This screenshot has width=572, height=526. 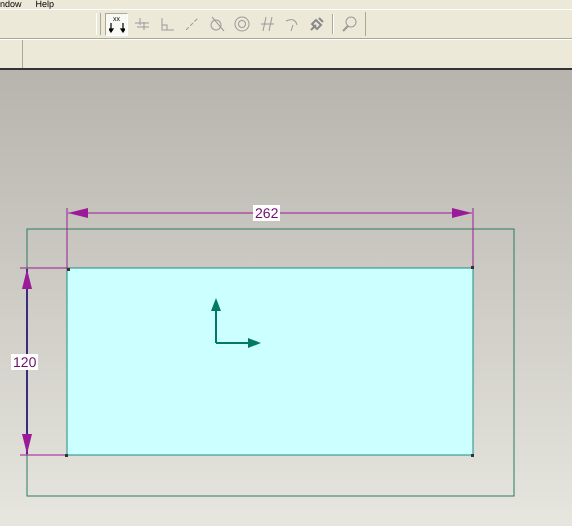 What do you see at coordinates (116, 27) in the screenshot?
I see `dimension-arrows-icon` at bounding box center [116, 27].